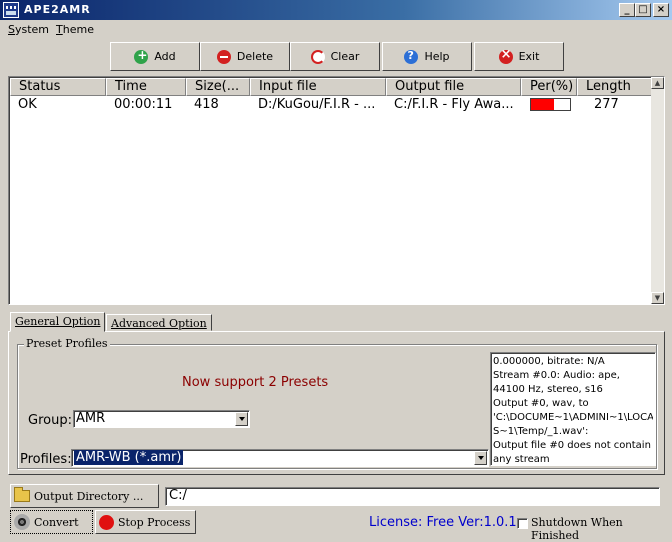  I want to click on tab-general-label: General Option, so click(58, 321).